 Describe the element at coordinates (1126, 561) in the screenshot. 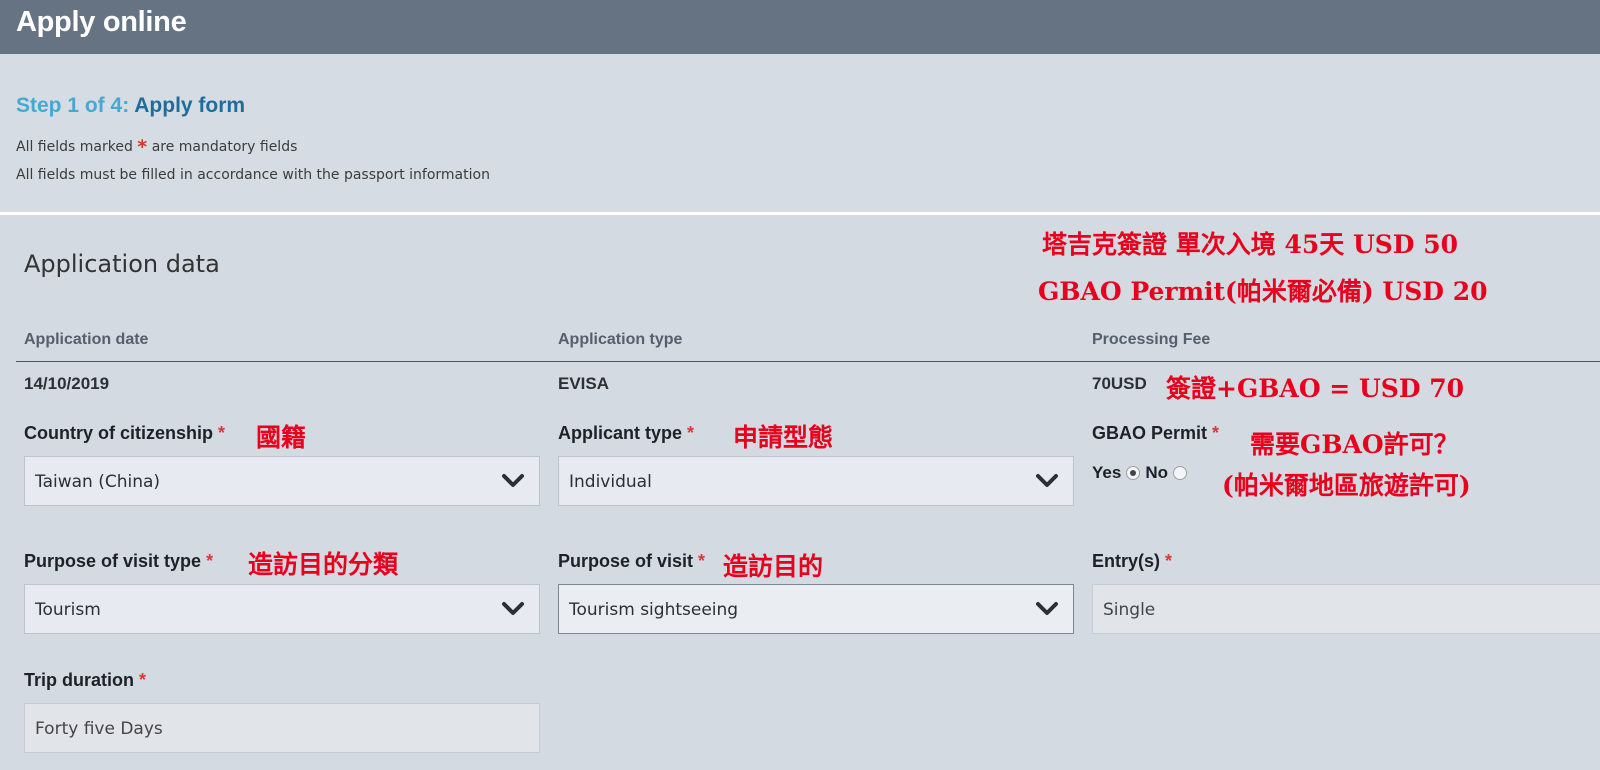

I see `entries-label-text: Entry(s)` at that location.